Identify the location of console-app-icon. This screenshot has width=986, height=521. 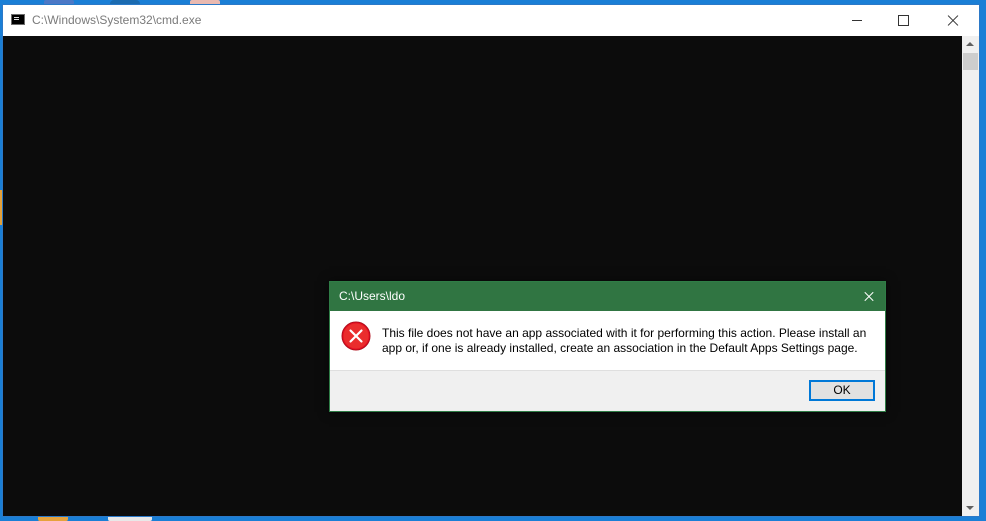
(18, 19).